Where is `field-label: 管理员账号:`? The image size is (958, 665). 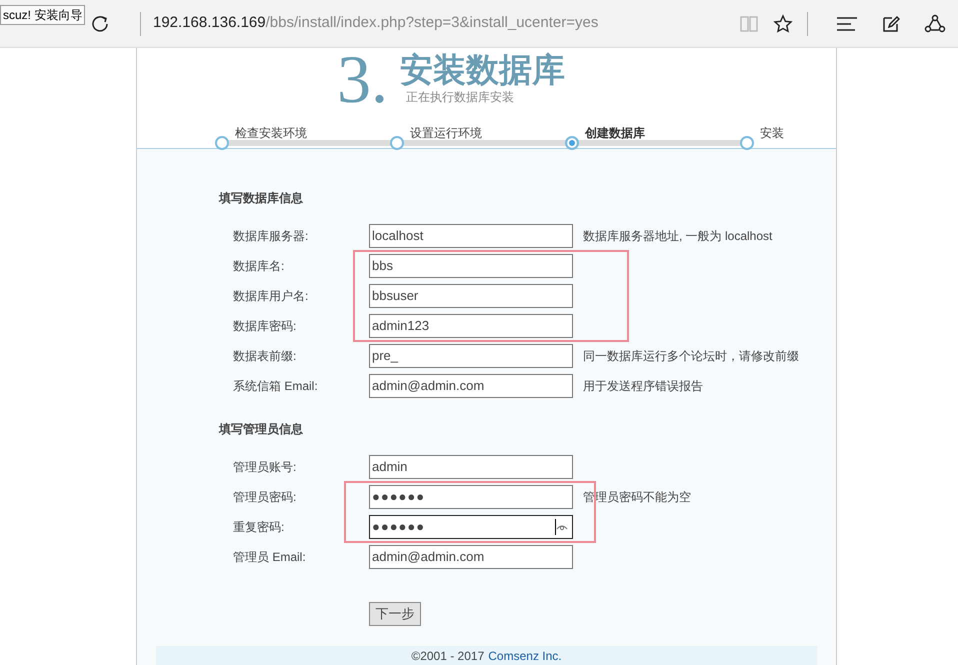 field-label: 管理员账号: is located at coordinates (265, 467).